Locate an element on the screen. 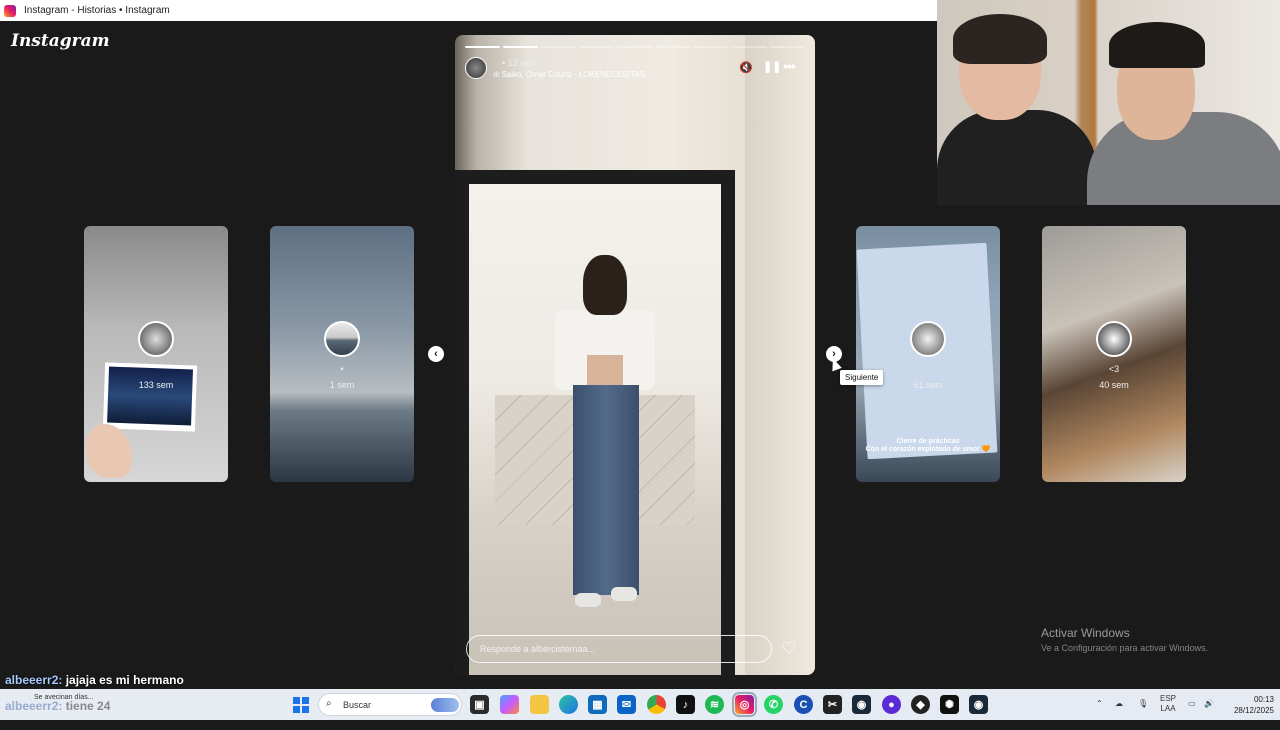 This screenshot has height=730, width=1280. clock-time: 00:13 is located at coordinates (1263, 699).